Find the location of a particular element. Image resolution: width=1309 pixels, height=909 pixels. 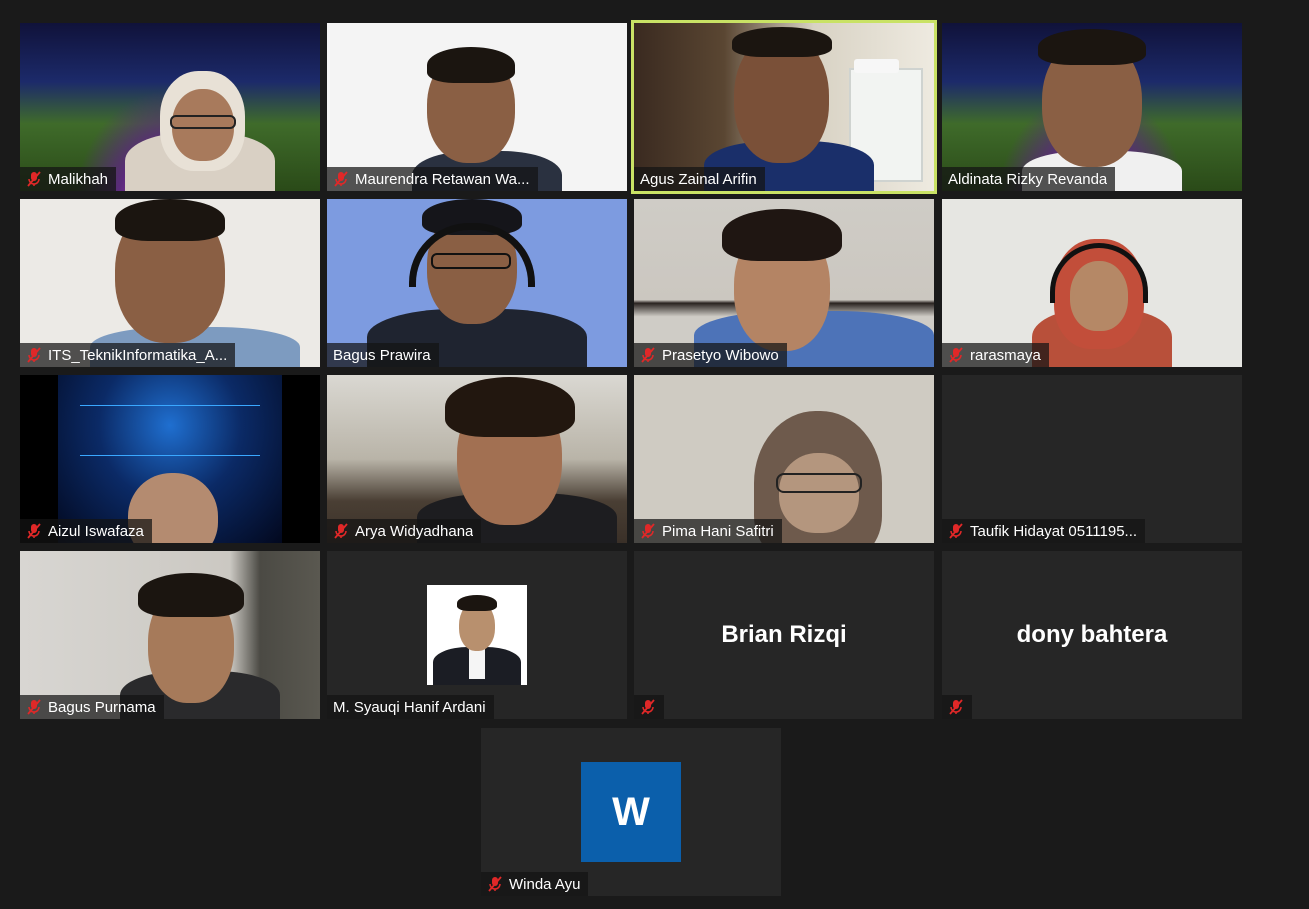

participant-tile-brian: Brian Rizqi is located at coordinates (784, 635).